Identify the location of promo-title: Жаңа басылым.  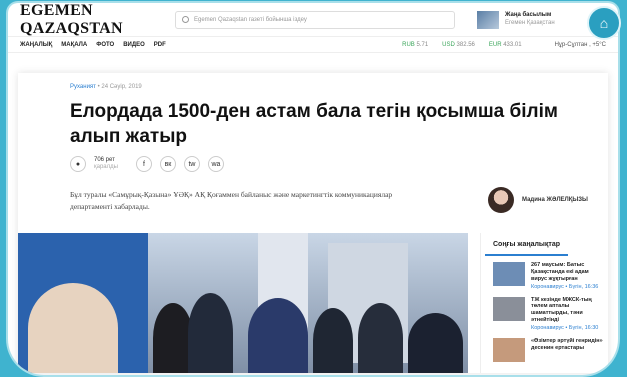
(528, 15).